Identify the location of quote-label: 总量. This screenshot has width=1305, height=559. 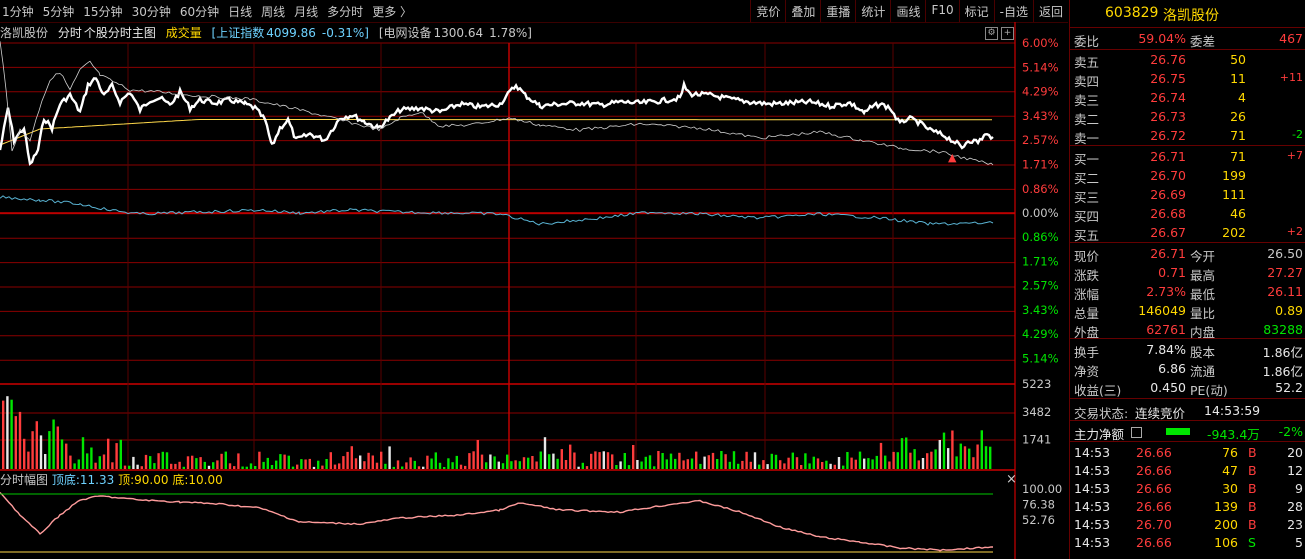
(1087, 313).